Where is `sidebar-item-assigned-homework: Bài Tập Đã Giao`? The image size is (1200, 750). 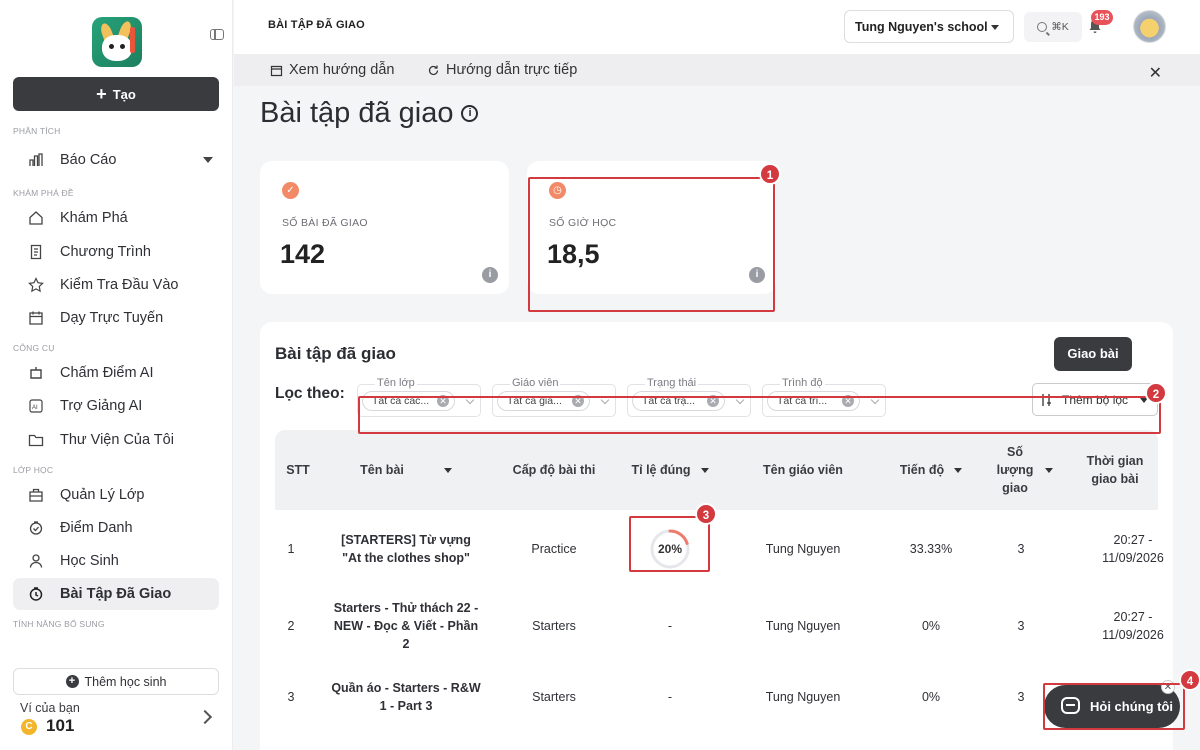
sidebar-item-assigned-homework: Bài Tập Đã Giao is located at coordinates (116, 594).